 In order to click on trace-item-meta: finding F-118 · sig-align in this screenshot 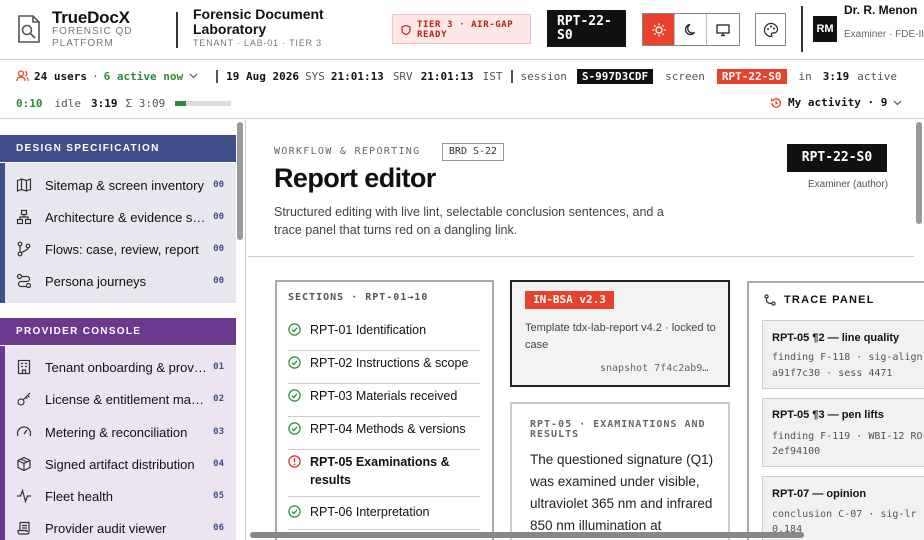, I will do `click(847, 357)`.